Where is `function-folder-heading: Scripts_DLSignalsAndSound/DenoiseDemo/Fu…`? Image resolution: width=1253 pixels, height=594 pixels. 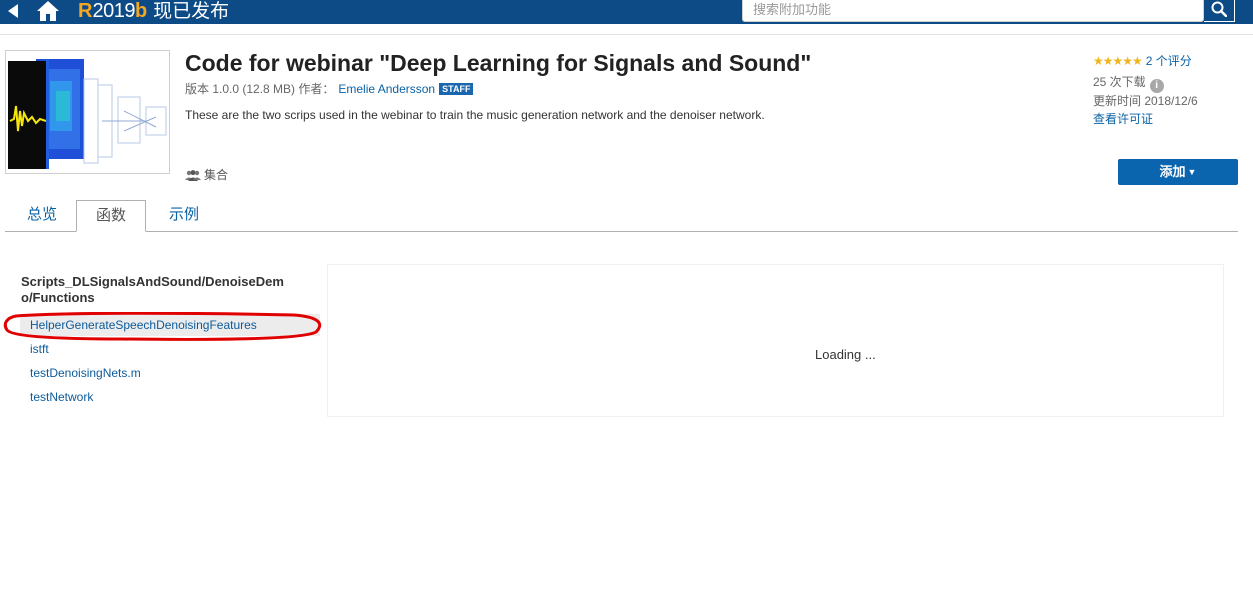 function-folder-heading: Scripts_DLSignalsAndSound/DenoiseDemo/Fu… is located at coordinates (152, 289).